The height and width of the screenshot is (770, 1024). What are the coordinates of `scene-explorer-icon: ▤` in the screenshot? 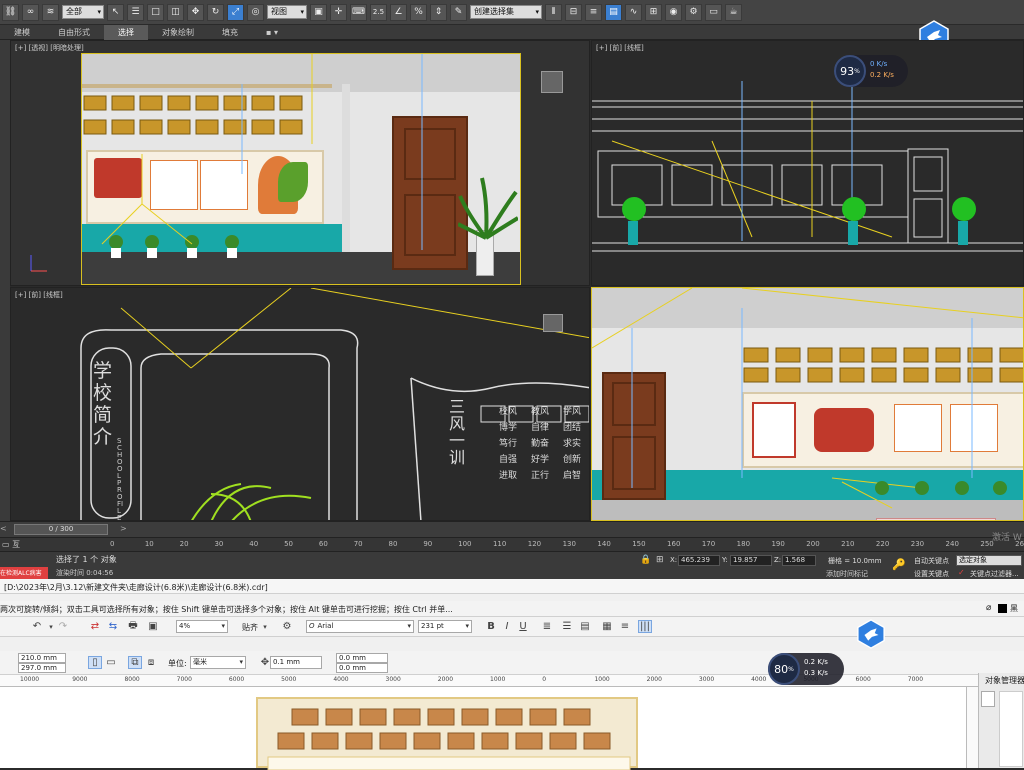 It's located at (613, 12).